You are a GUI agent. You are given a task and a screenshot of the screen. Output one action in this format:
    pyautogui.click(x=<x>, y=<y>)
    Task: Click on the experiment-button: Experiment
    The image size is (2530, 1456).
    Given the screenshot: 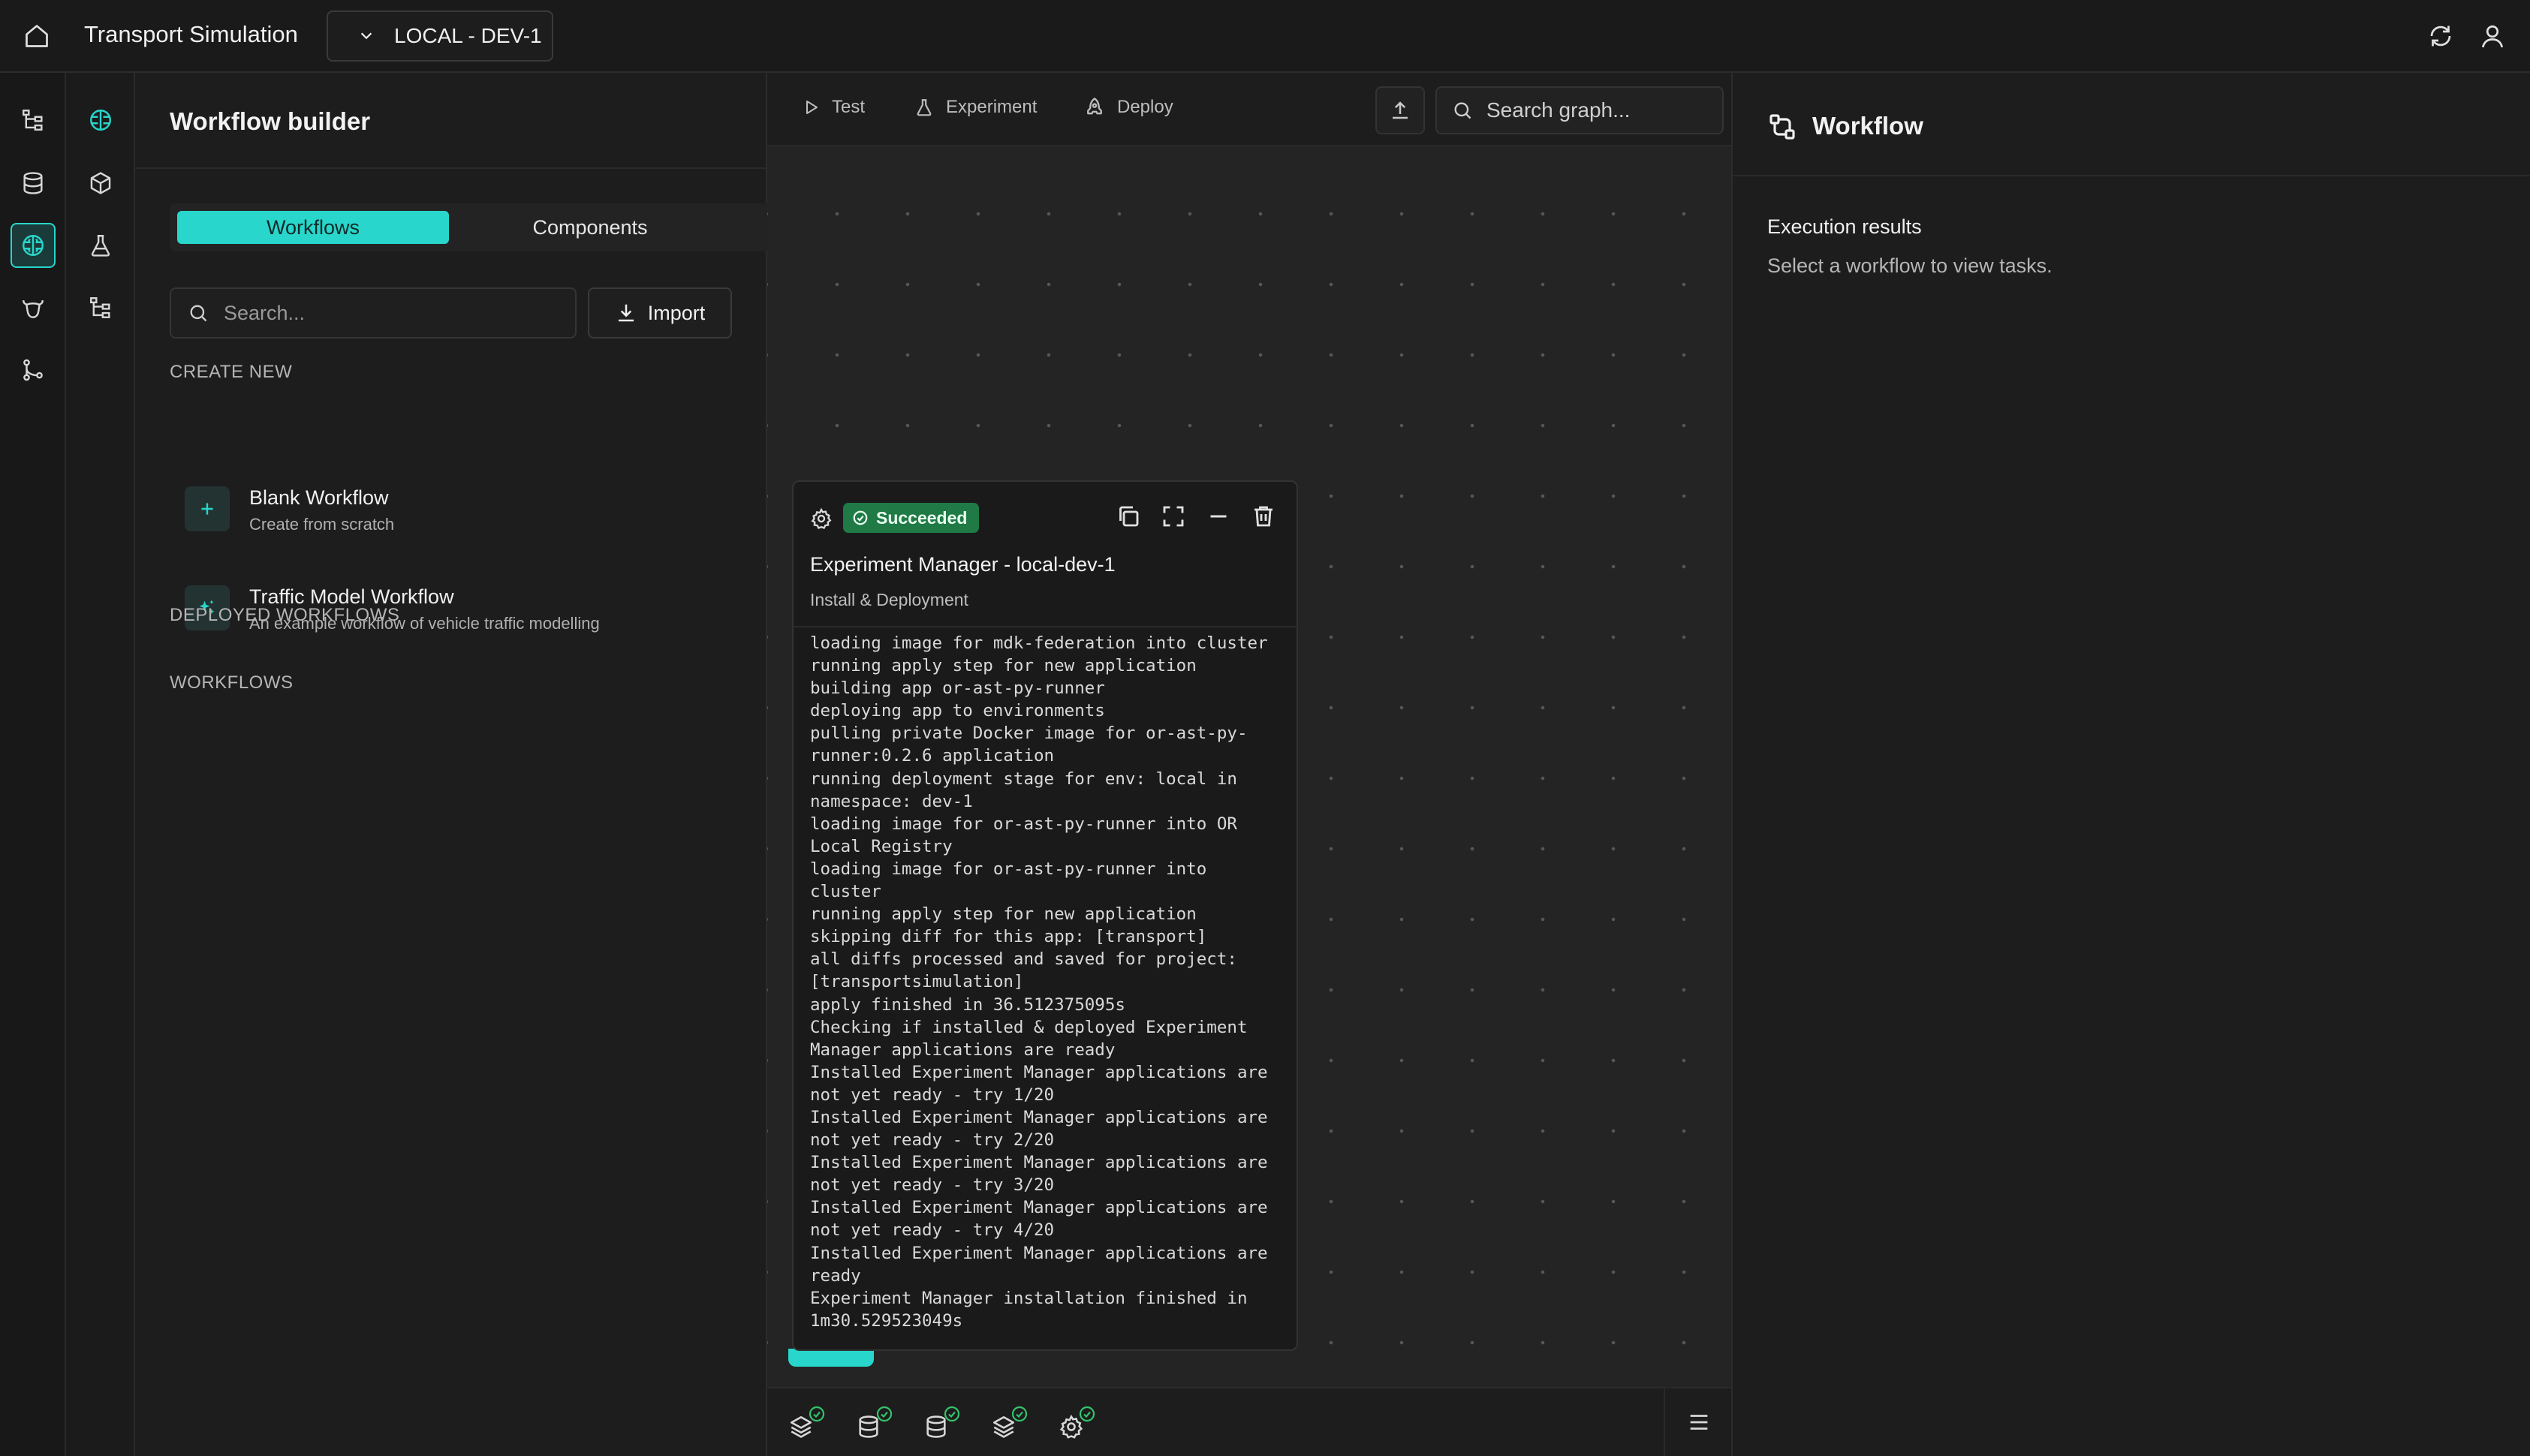 What is the action you would take?
    pyautogui.click(x=976, y=107)
    